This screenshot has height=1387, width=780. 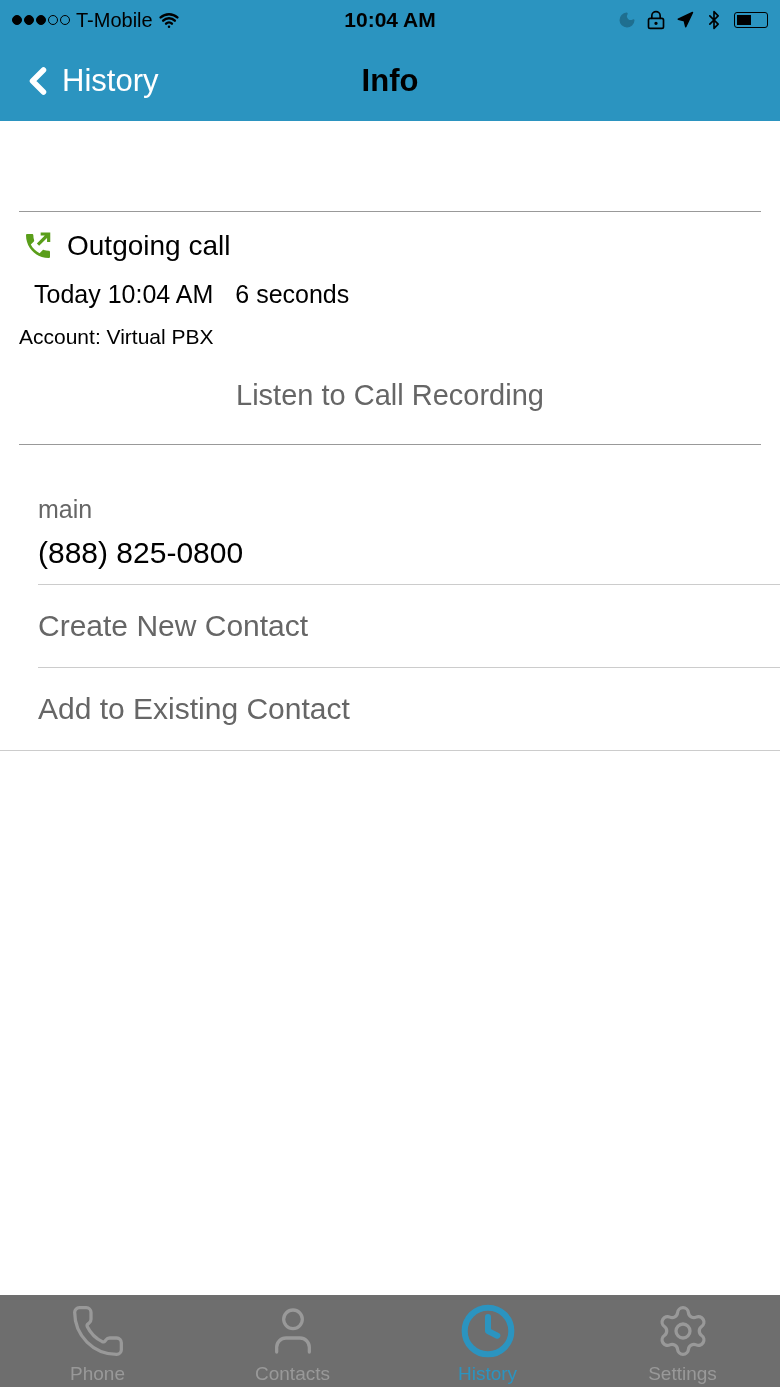 I want to click on call-time: Today 10:04 AM, so click(x=124, y=294).